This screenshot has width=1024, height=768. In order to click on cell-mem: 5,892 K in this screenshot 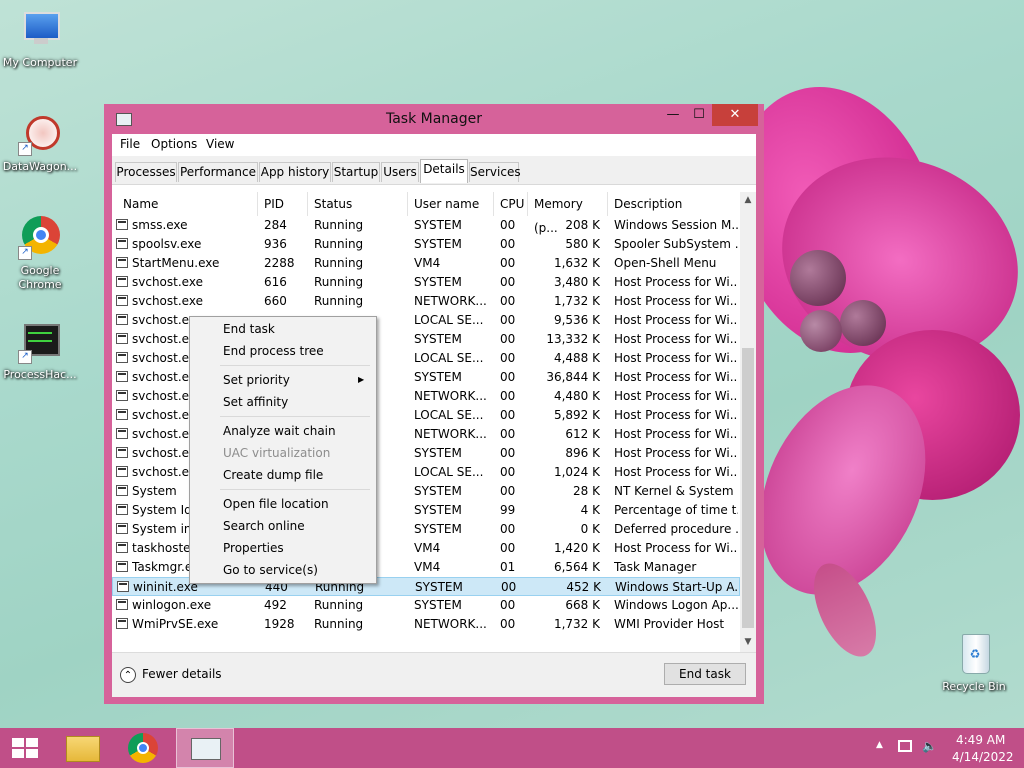, I will do `click(576, 415)`.